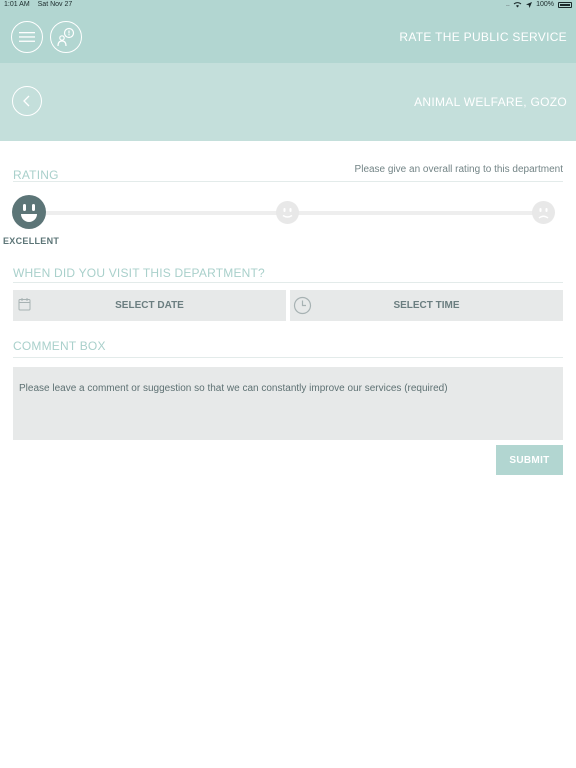 This screenshot has width=576, height=768. I want to click on rating-option-excellent, so click(29, 212).